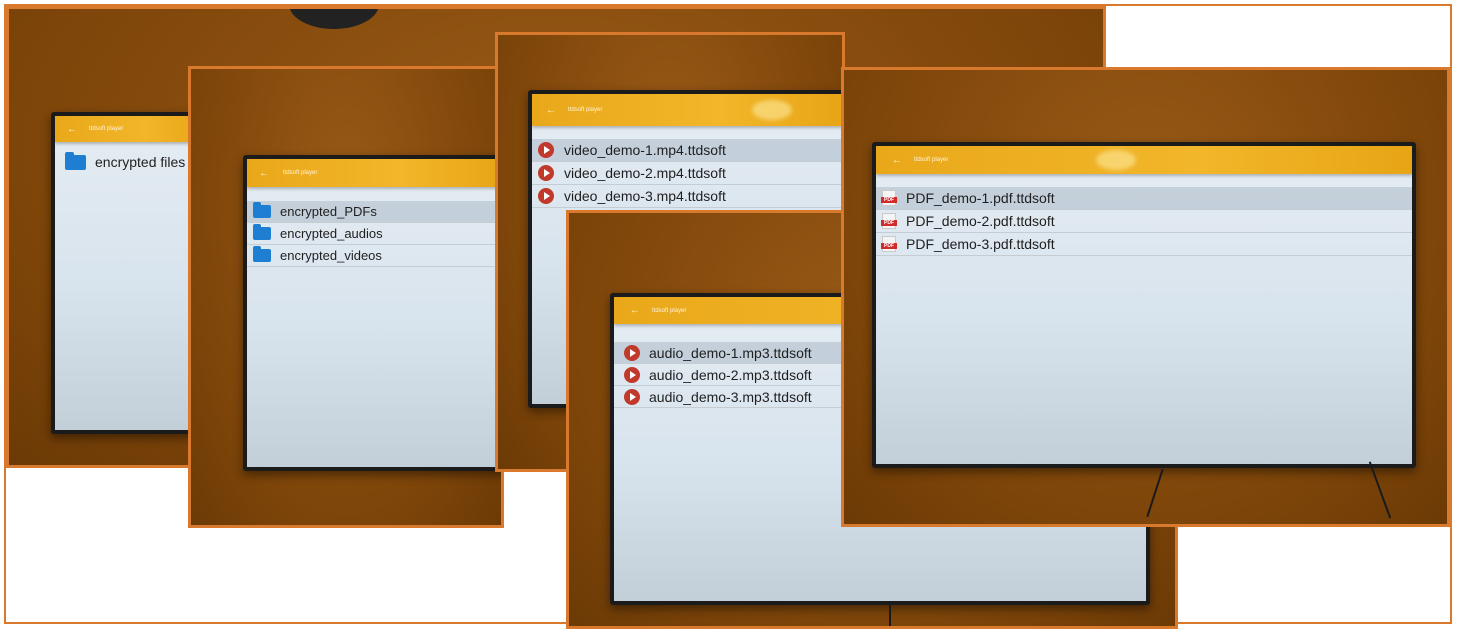 This screenshot has height=629, width=1460. Describe the element at coordinates (980, 221) in the screenshot. I see `item-label: PDF_demo-2.pdf.ttdsoft` at that location.